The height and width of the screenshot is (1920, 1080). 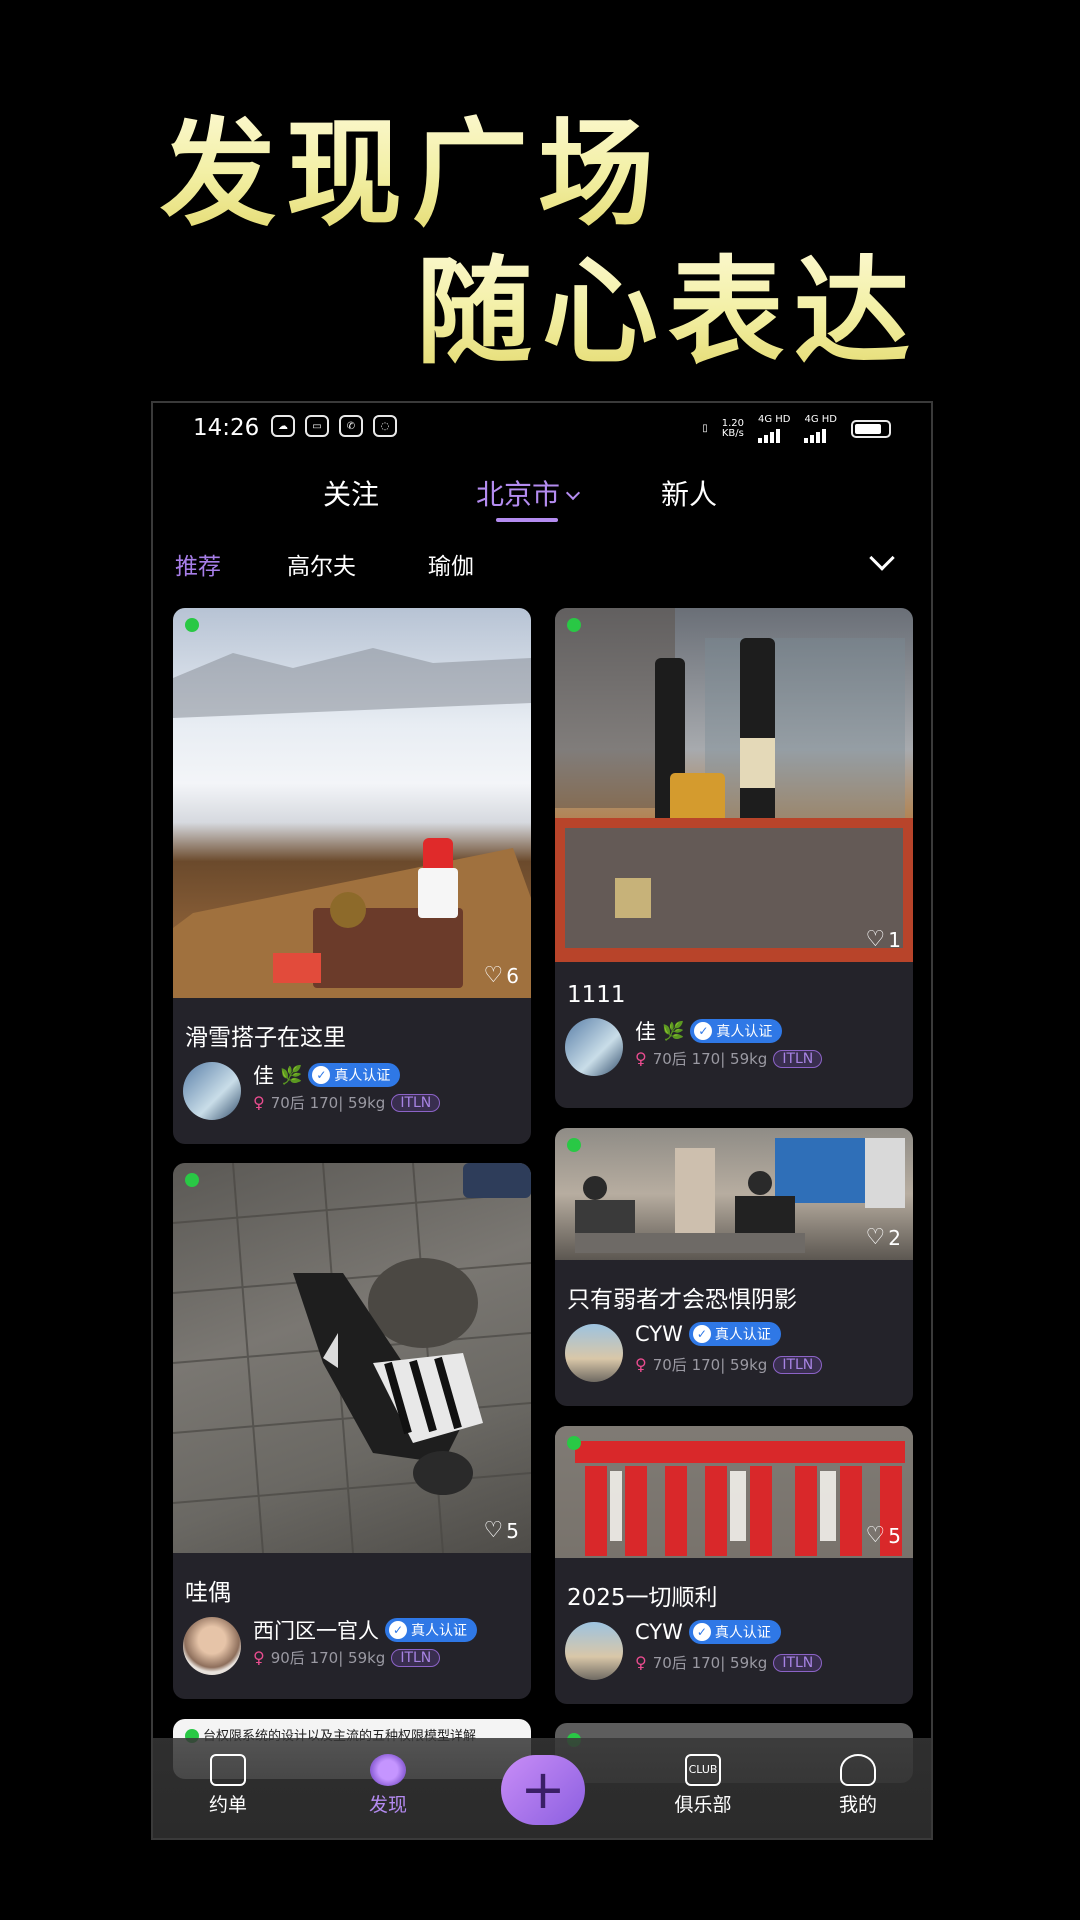 What do you see at coordinates (518, 494) in the screenshot?
I see `tab-city-label: 北京市` at bounding box center [518, 494].